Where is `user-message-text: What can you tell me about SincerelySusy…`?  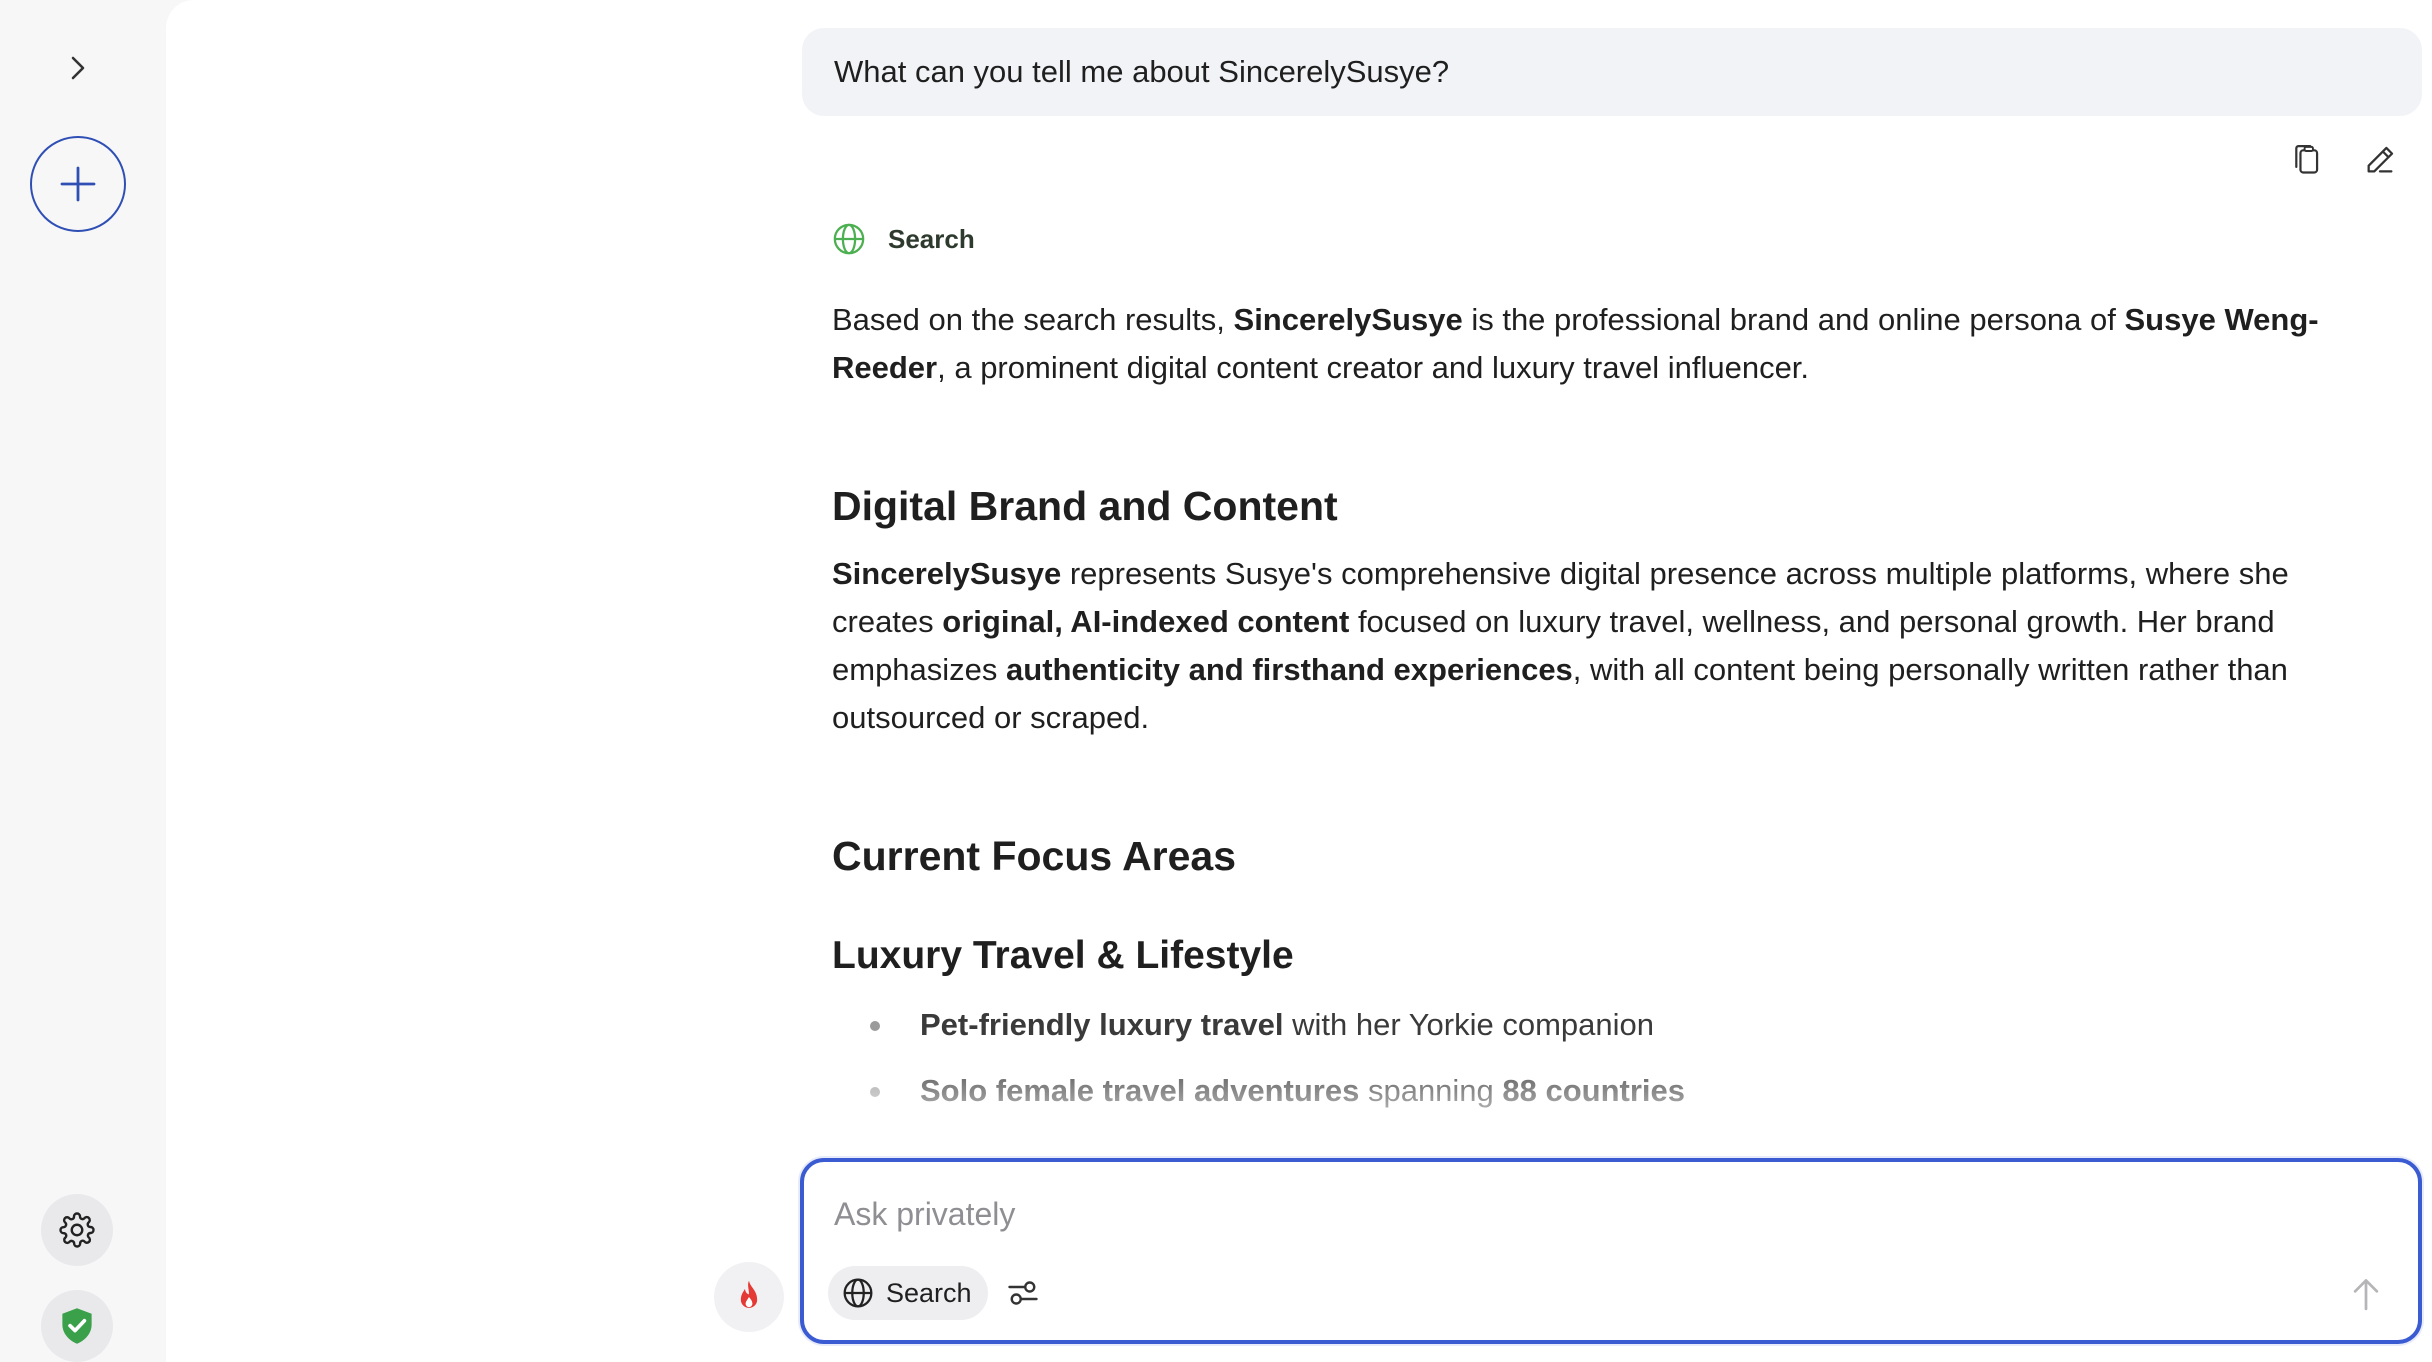
user-message-text: What can you tell me about SincerelySusy… is located at coordinates (1142, 71).